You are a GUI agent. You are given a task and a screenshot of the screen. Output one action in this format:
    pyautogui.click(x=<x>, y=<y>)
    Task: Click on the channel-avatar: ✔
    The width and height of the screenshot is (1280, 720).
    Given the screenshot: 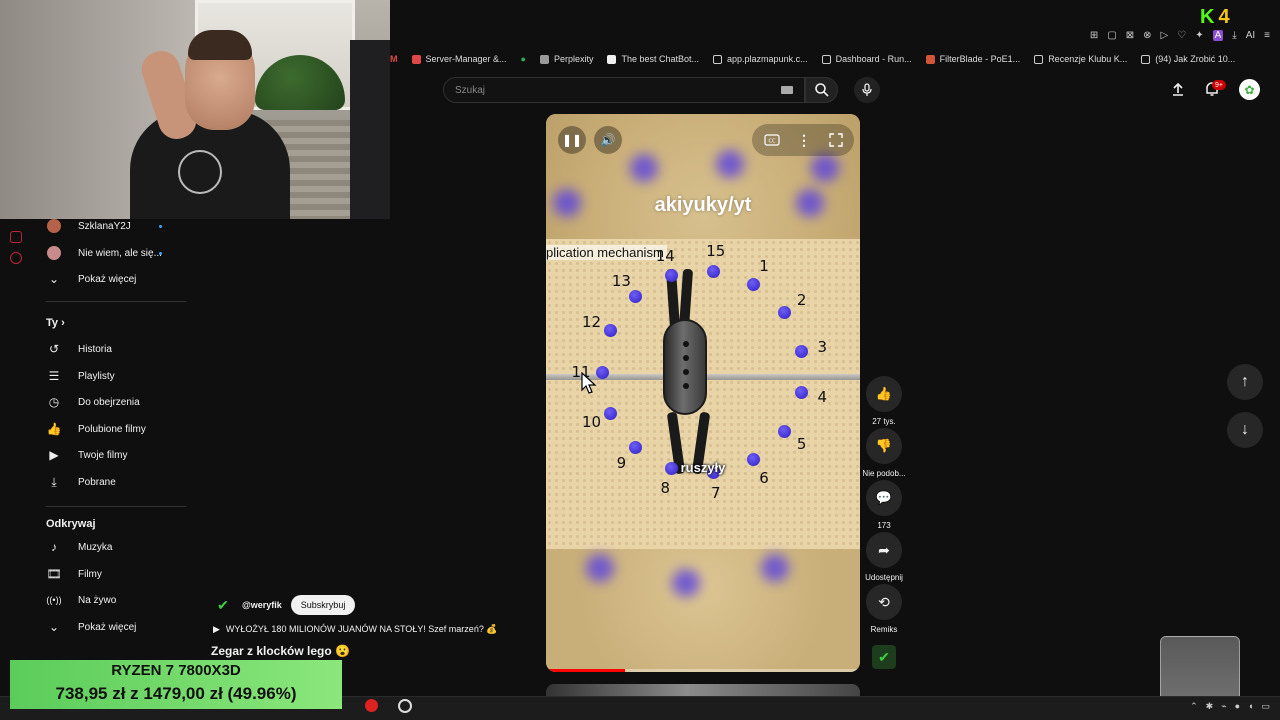 What is the action you would take?
    pyautogui.click(x=223, y=605)
    